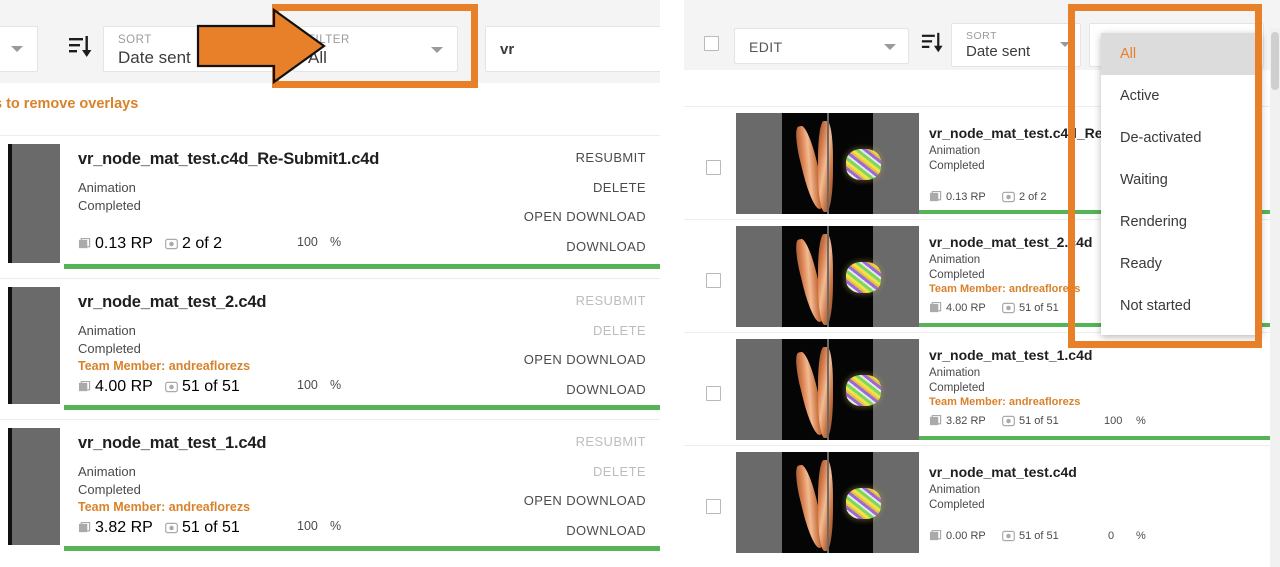  I want to click on job-rp: 3.82 RP, so click(957, 421).